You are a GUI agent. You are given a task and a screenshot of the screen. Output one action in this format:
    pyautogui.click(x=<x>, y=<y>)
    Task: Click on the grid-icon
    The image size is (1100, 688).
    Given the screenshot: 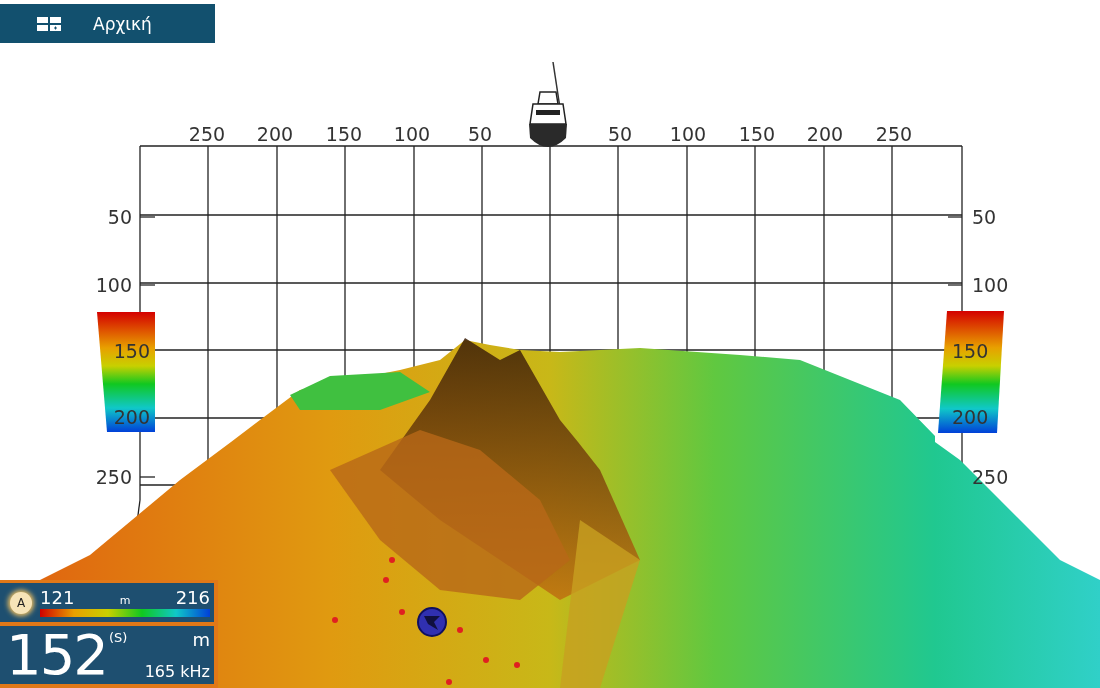 What is the action you would take?
    pyautogui.click(x=49, y=23)
    